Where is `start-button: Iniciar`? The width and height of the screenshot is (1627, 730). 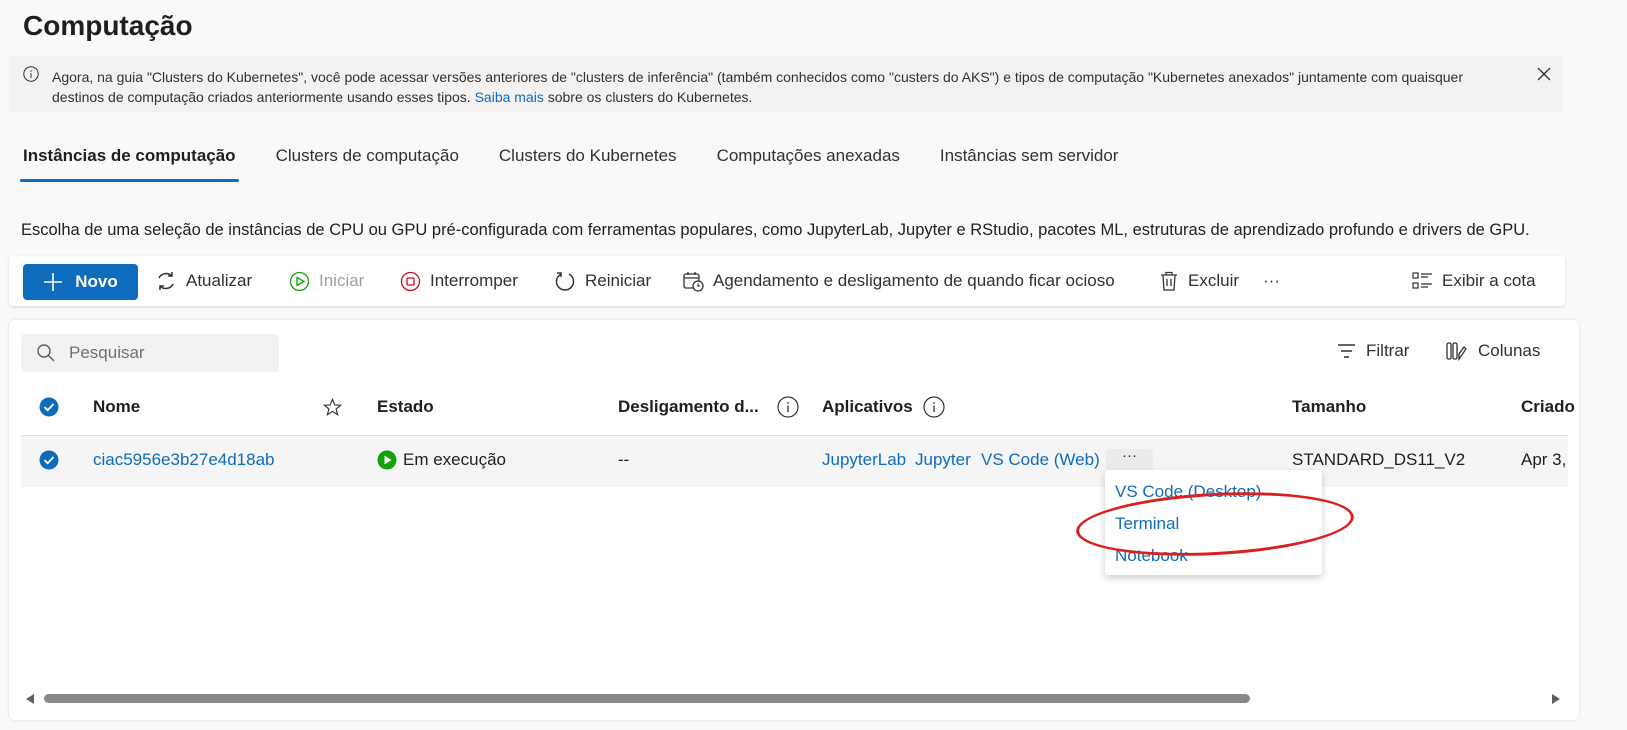
start-button: Iniciar is located at coordinates (326, 281).